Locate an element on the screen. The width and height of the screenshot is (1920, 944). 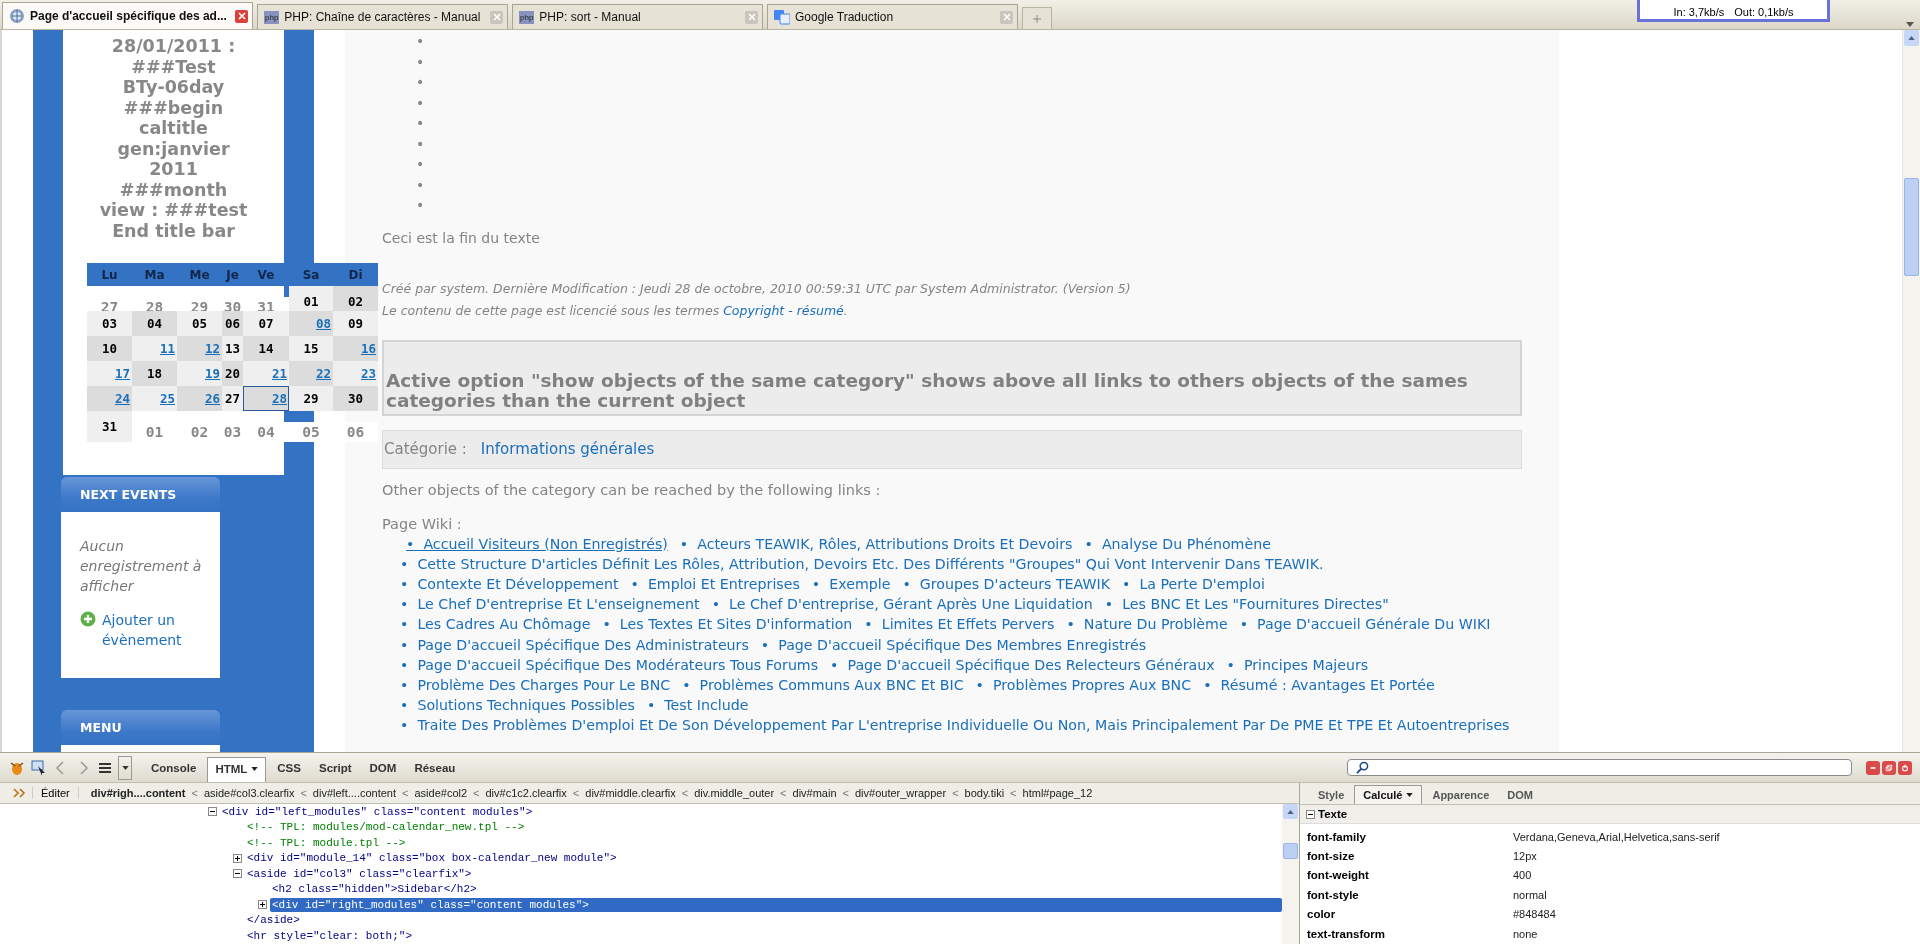
browser-tab: Google Traduction is located at coordinates (892, 16).